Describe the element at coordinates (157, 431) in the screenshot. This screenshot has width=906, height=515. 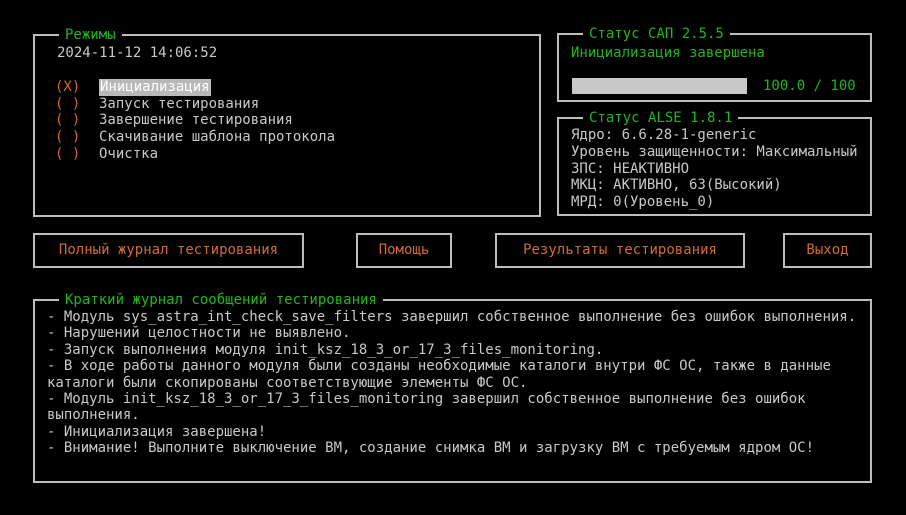
I see `log-entry: - Инициализация завершена!` at that location.